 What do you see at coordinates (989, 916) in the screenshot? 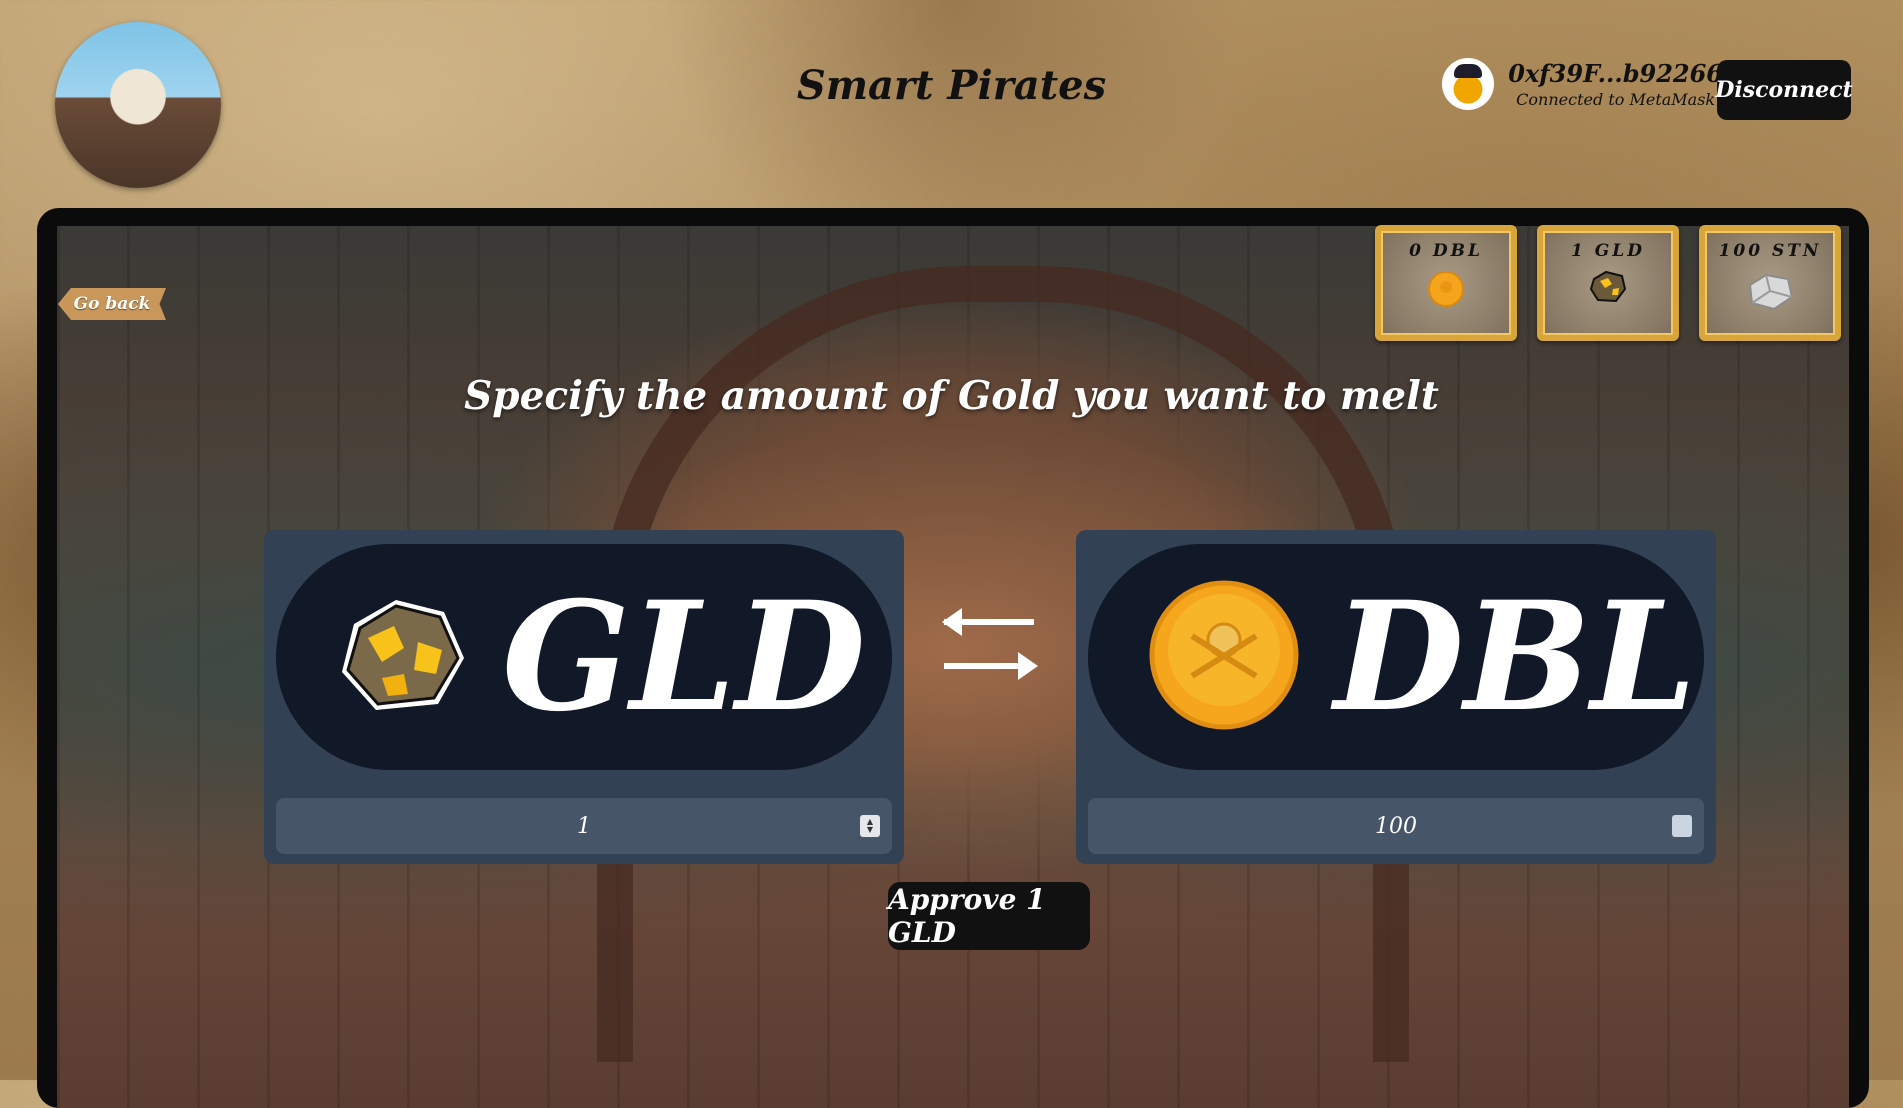
I see `approve-button: Approve 1 GLD` at bounding box center [989, 916].